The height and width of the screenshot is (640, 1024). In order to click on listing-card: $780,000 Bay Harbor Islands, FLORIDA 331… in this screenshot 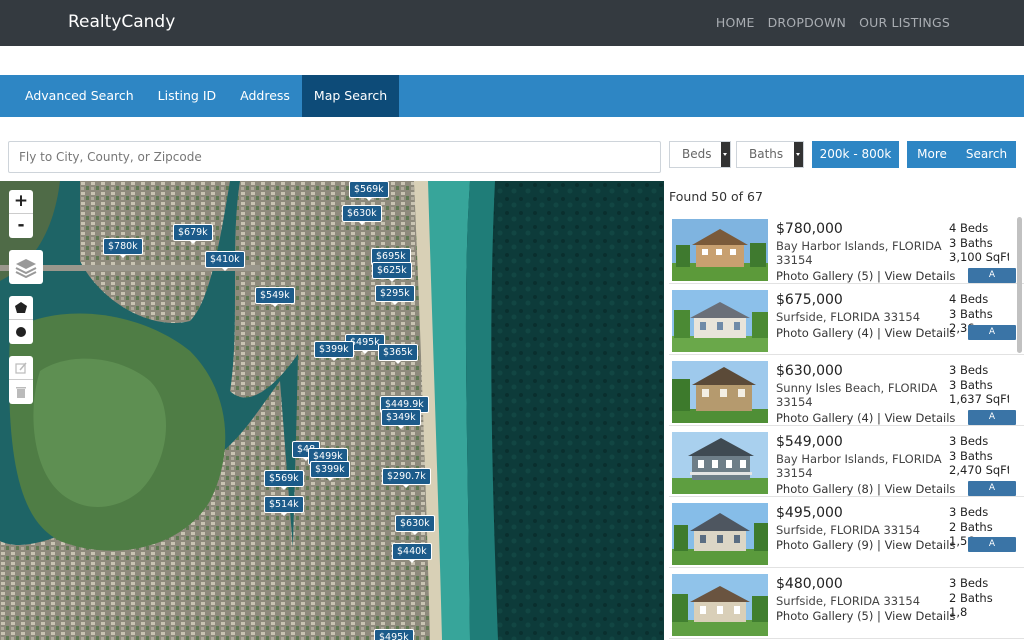, I will do `click(846, 248)`.